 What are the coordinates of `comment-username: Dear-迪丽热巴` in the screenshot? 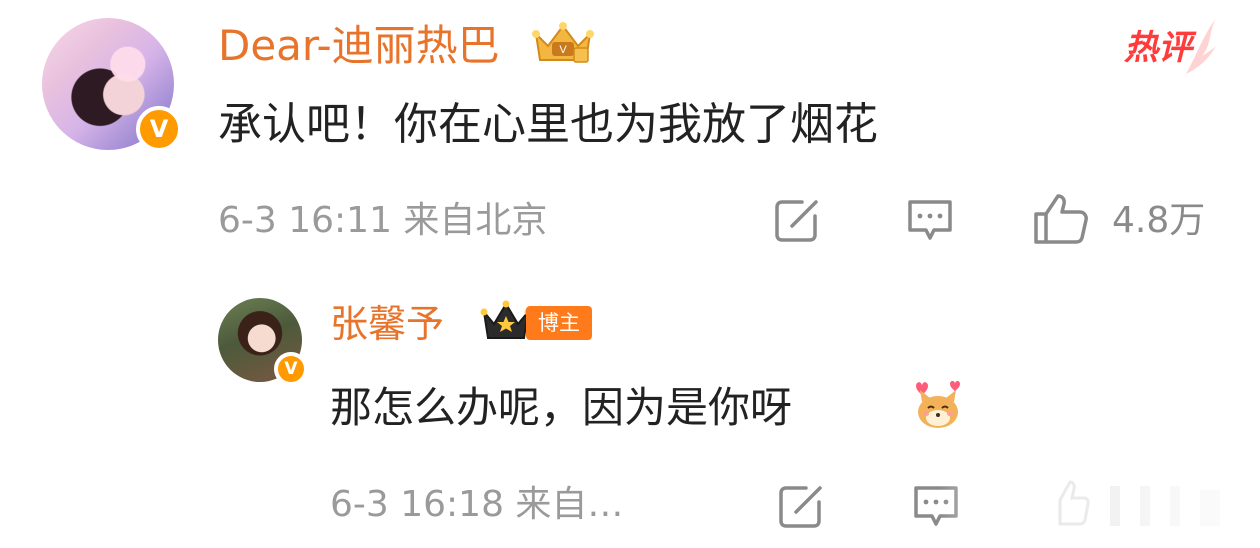 It's located at (359, 46).